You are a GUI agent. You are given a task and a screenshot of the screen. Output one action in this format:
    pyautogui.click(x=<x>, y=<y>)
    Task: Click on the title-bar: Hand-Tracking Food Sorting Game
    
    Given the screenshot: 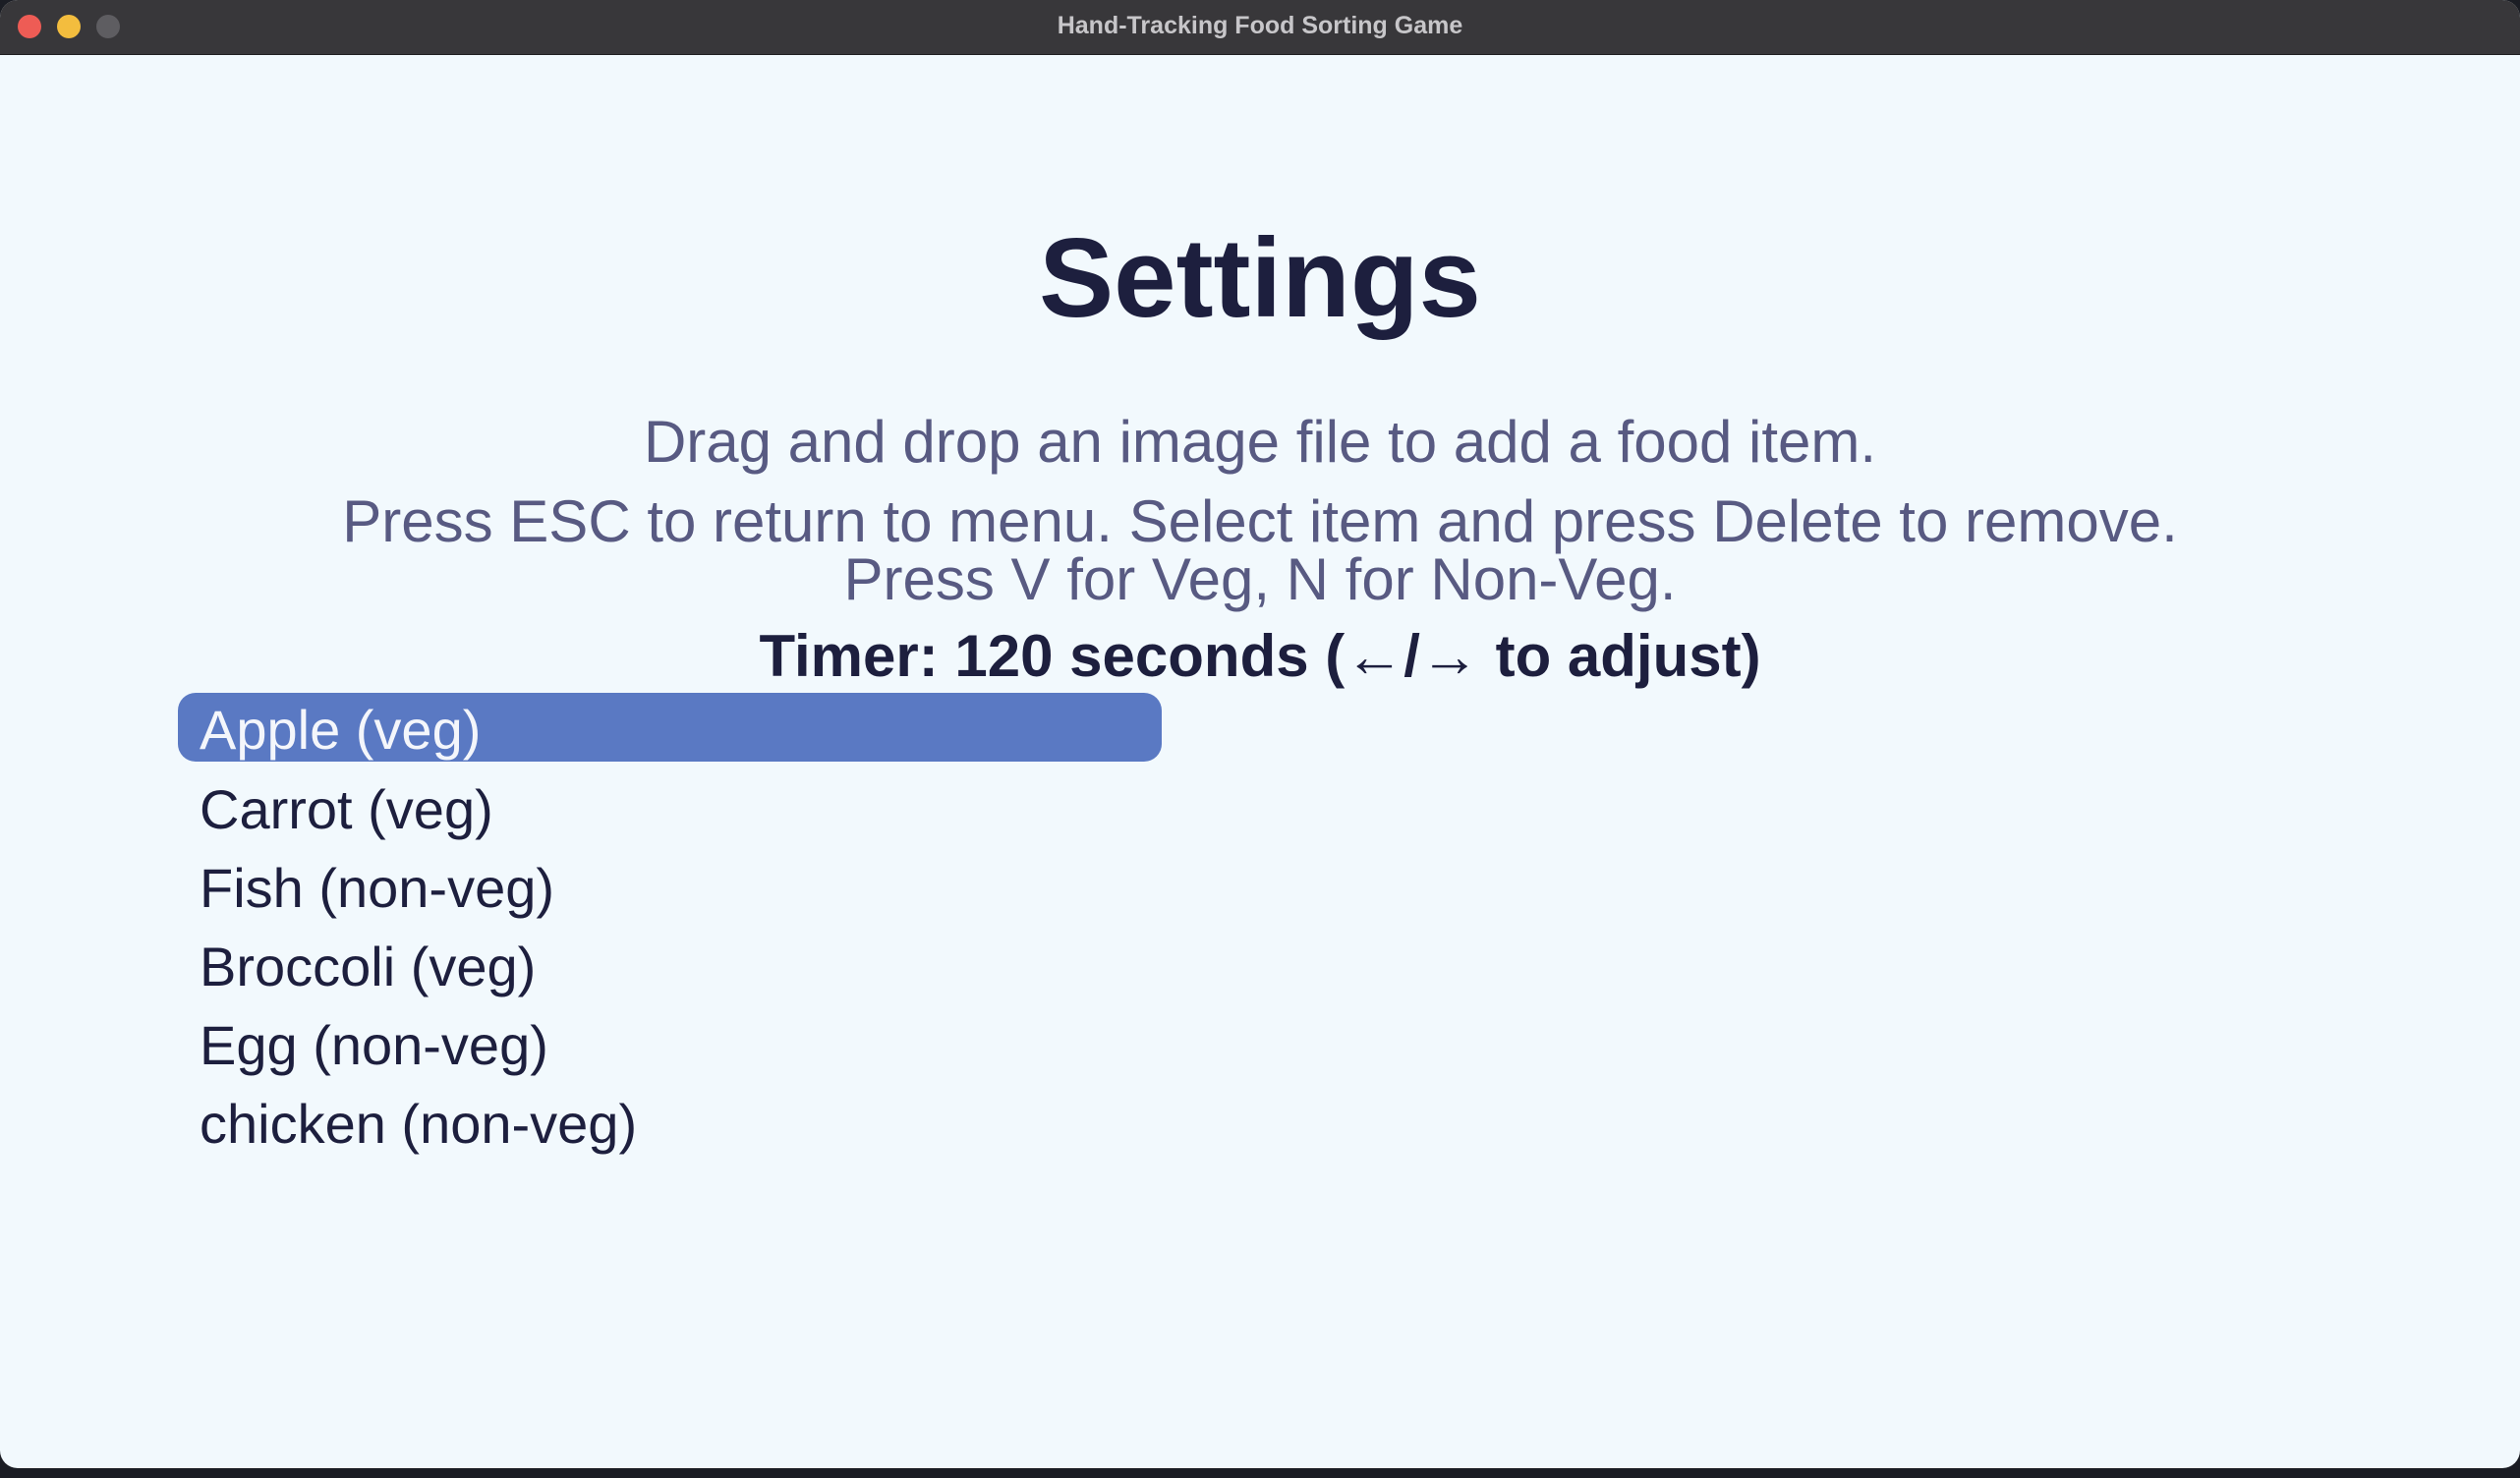 What is the action you would take?
    pyautogui.click(x=1260, y=27)
    